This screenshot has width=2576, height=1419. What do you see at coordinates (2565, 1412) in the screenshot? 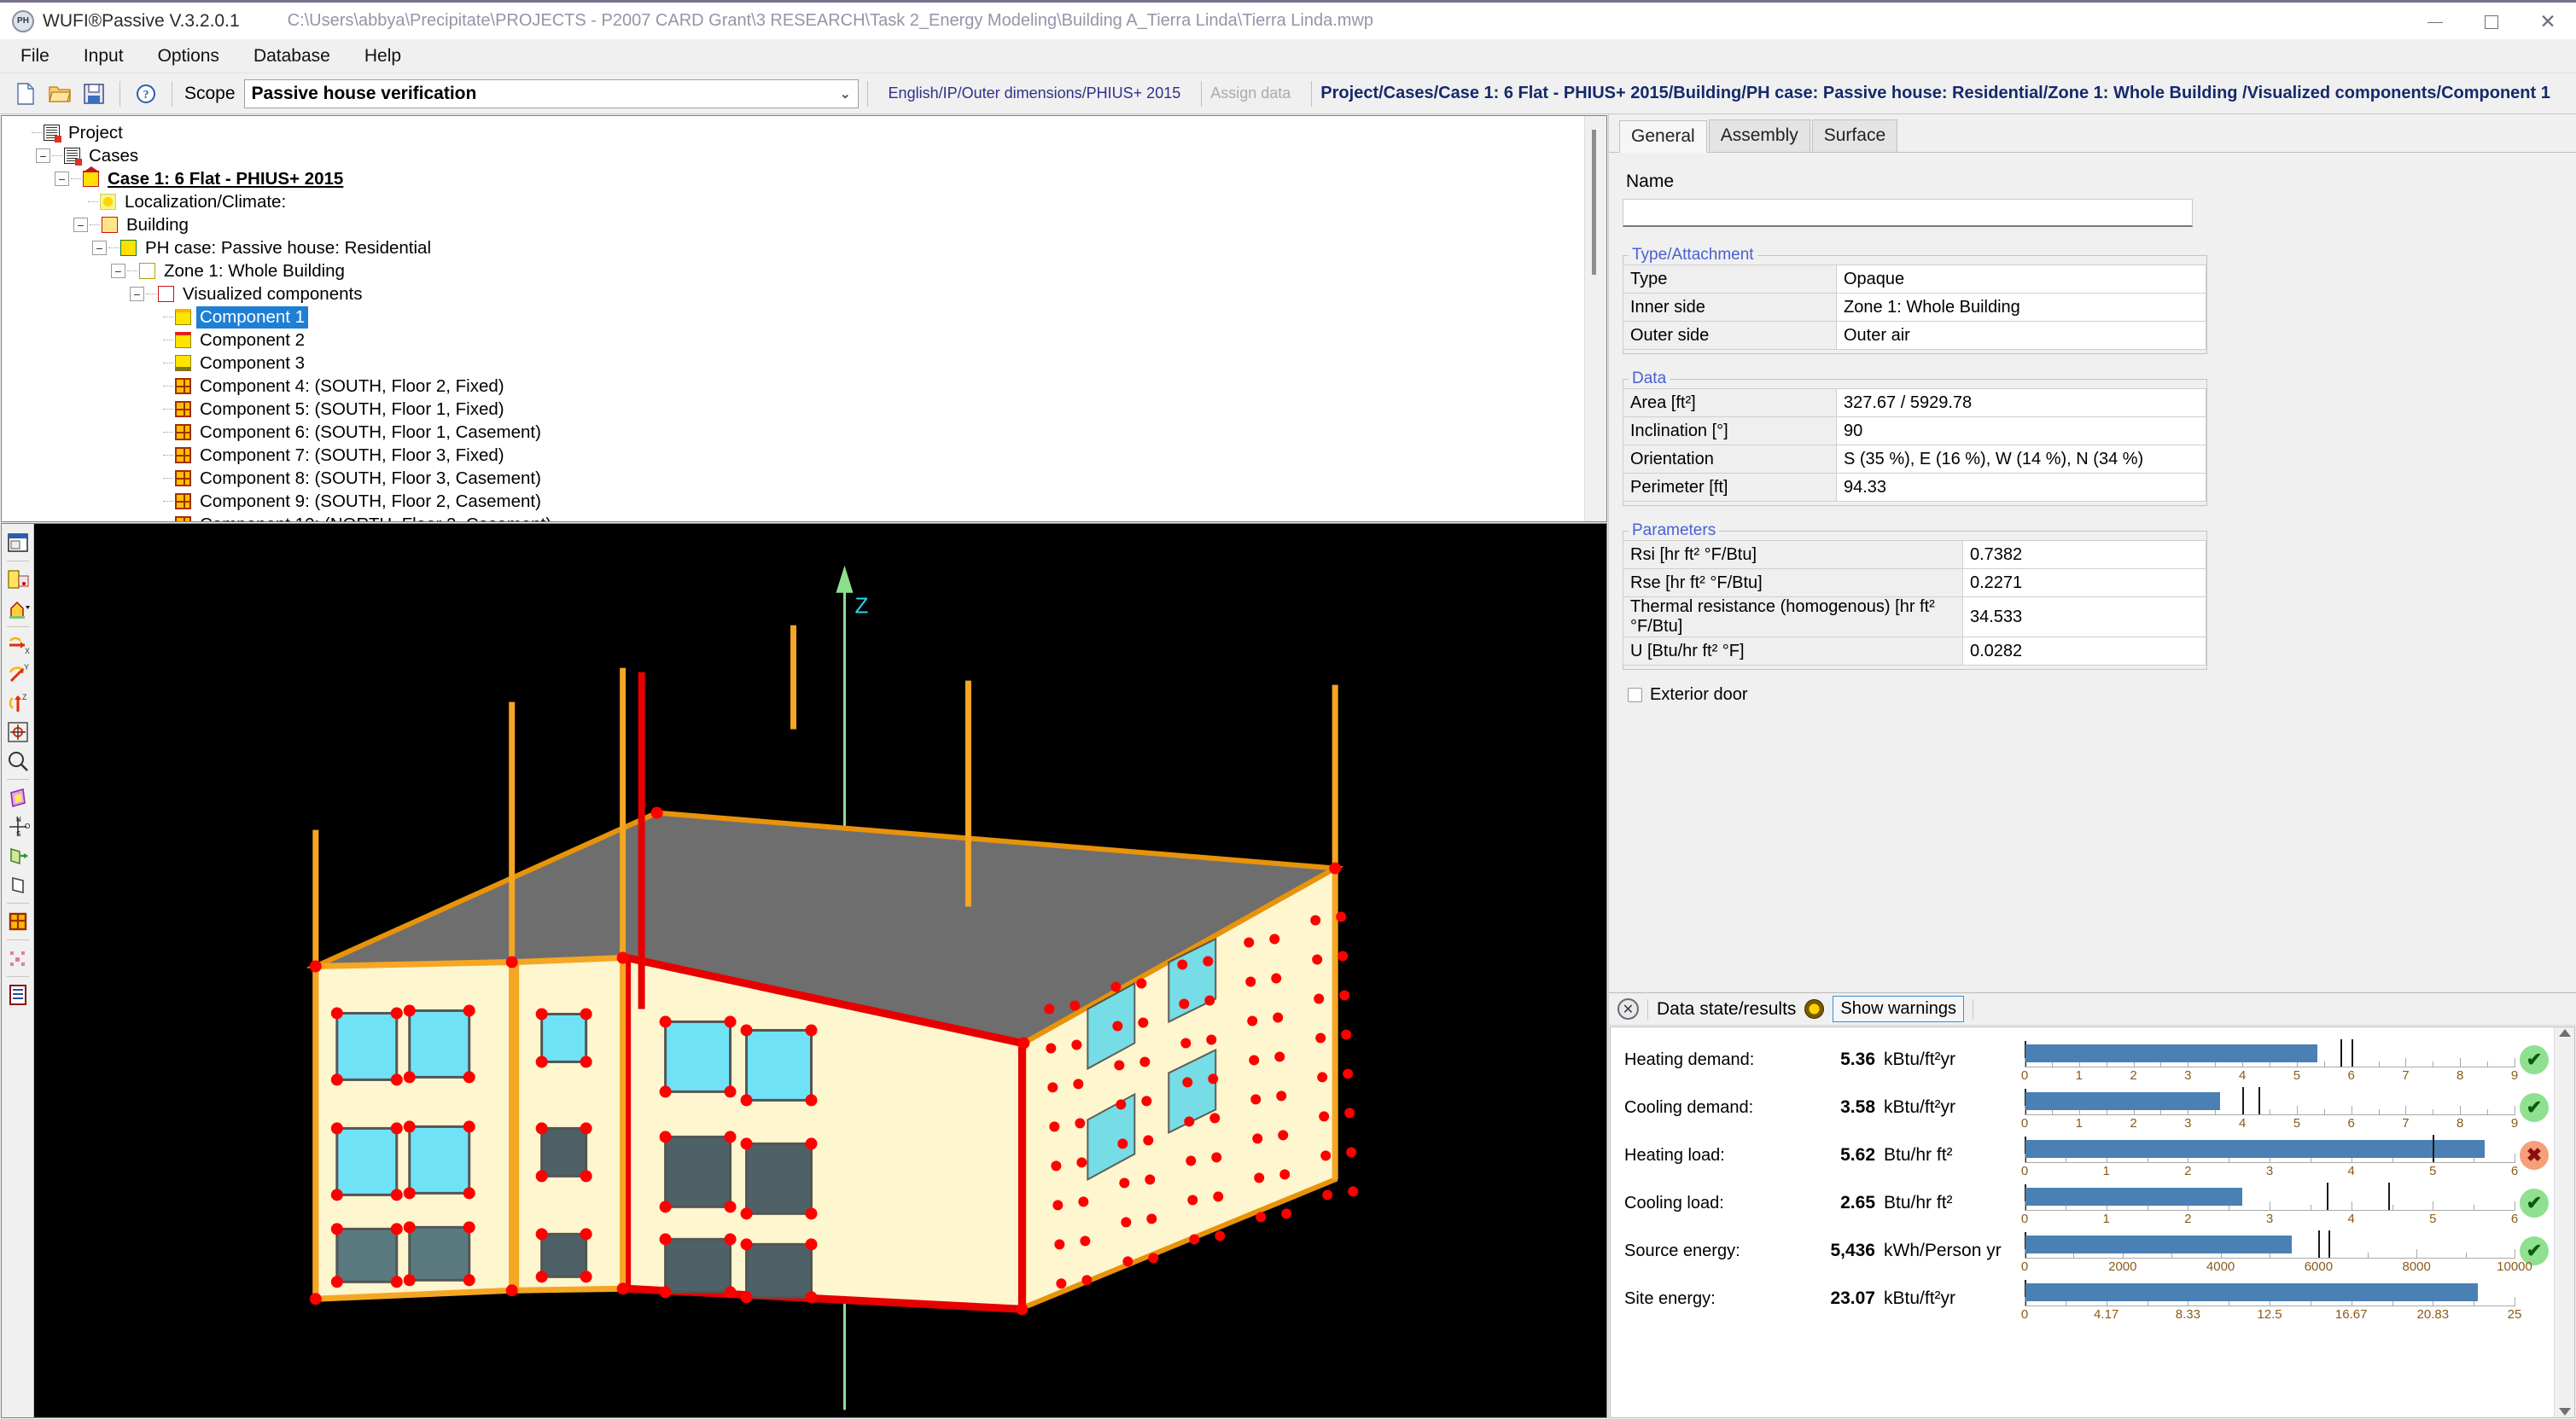
I see `scroll-down-icon` at bounding box center [2565, 1412].